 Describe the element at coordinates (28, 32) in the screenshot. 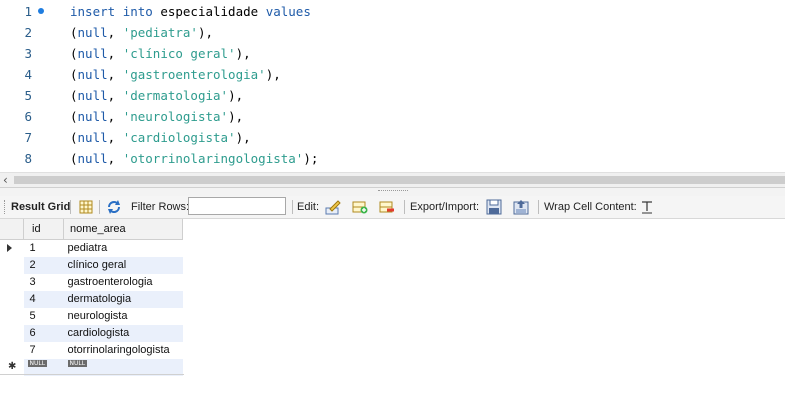

I see `line-number: 2` at that location.